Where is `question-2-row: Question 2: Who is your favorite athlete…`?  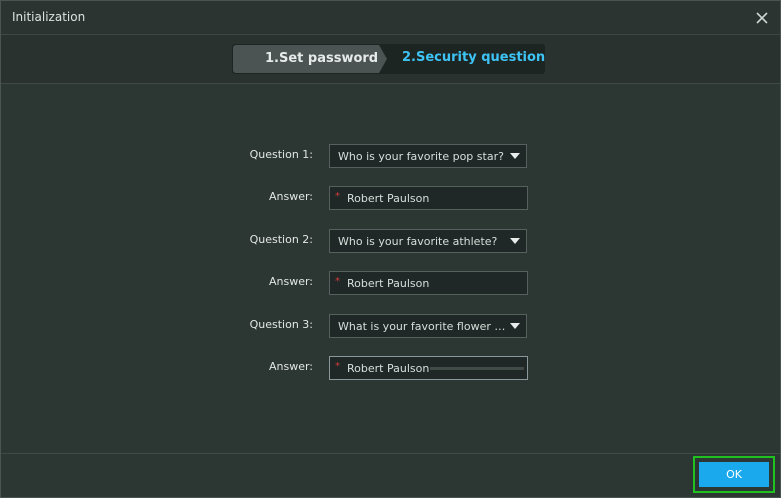 question-2-row: Question 2: Who is your favorite athlete… is located at coordinates (390, 241).